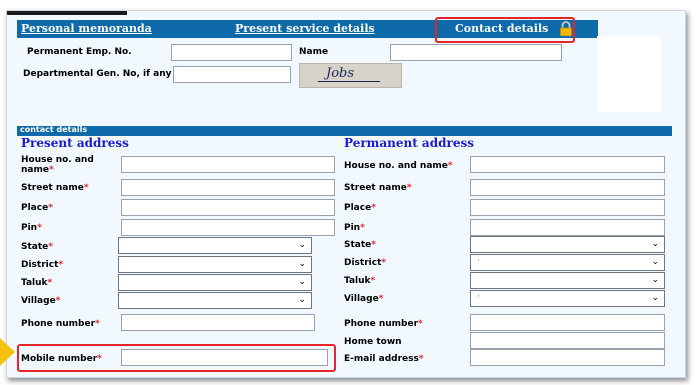 The image size is (698, 385). I want to click on photo-box, so click(629, 74).